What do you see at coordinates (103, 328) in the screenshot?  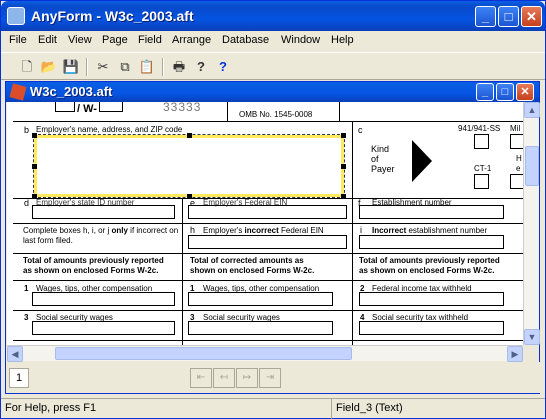 I see `prev-ss-wages-field` at bounding box center [103, 328].